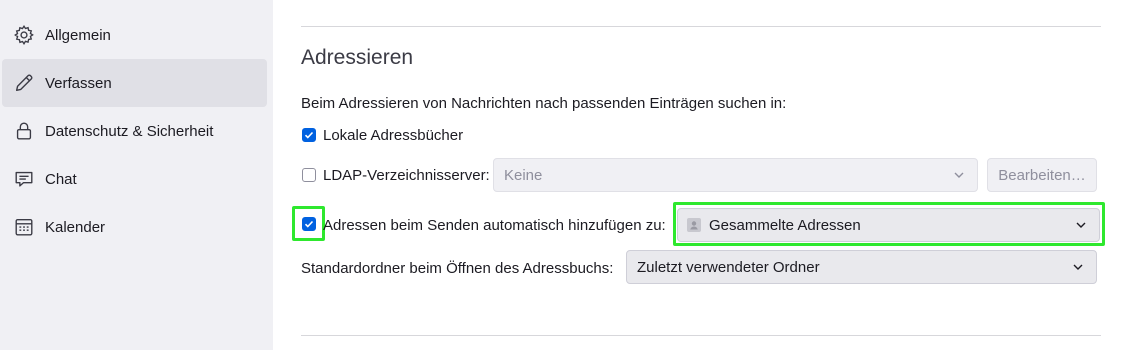  I want to click on auto-add-addressbook-value: Gesammelte Adressen, so click(785, 225).